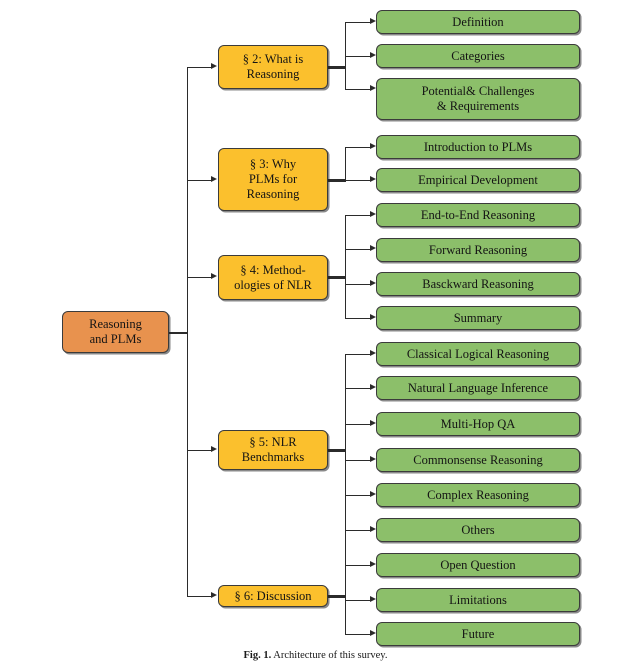 Image resolution: width=631 pixels, height=671 pixels. Describe the element at coordinates (478, 600) in the screenshot. I see `leaf-node-limitations: Limitations` at that location.